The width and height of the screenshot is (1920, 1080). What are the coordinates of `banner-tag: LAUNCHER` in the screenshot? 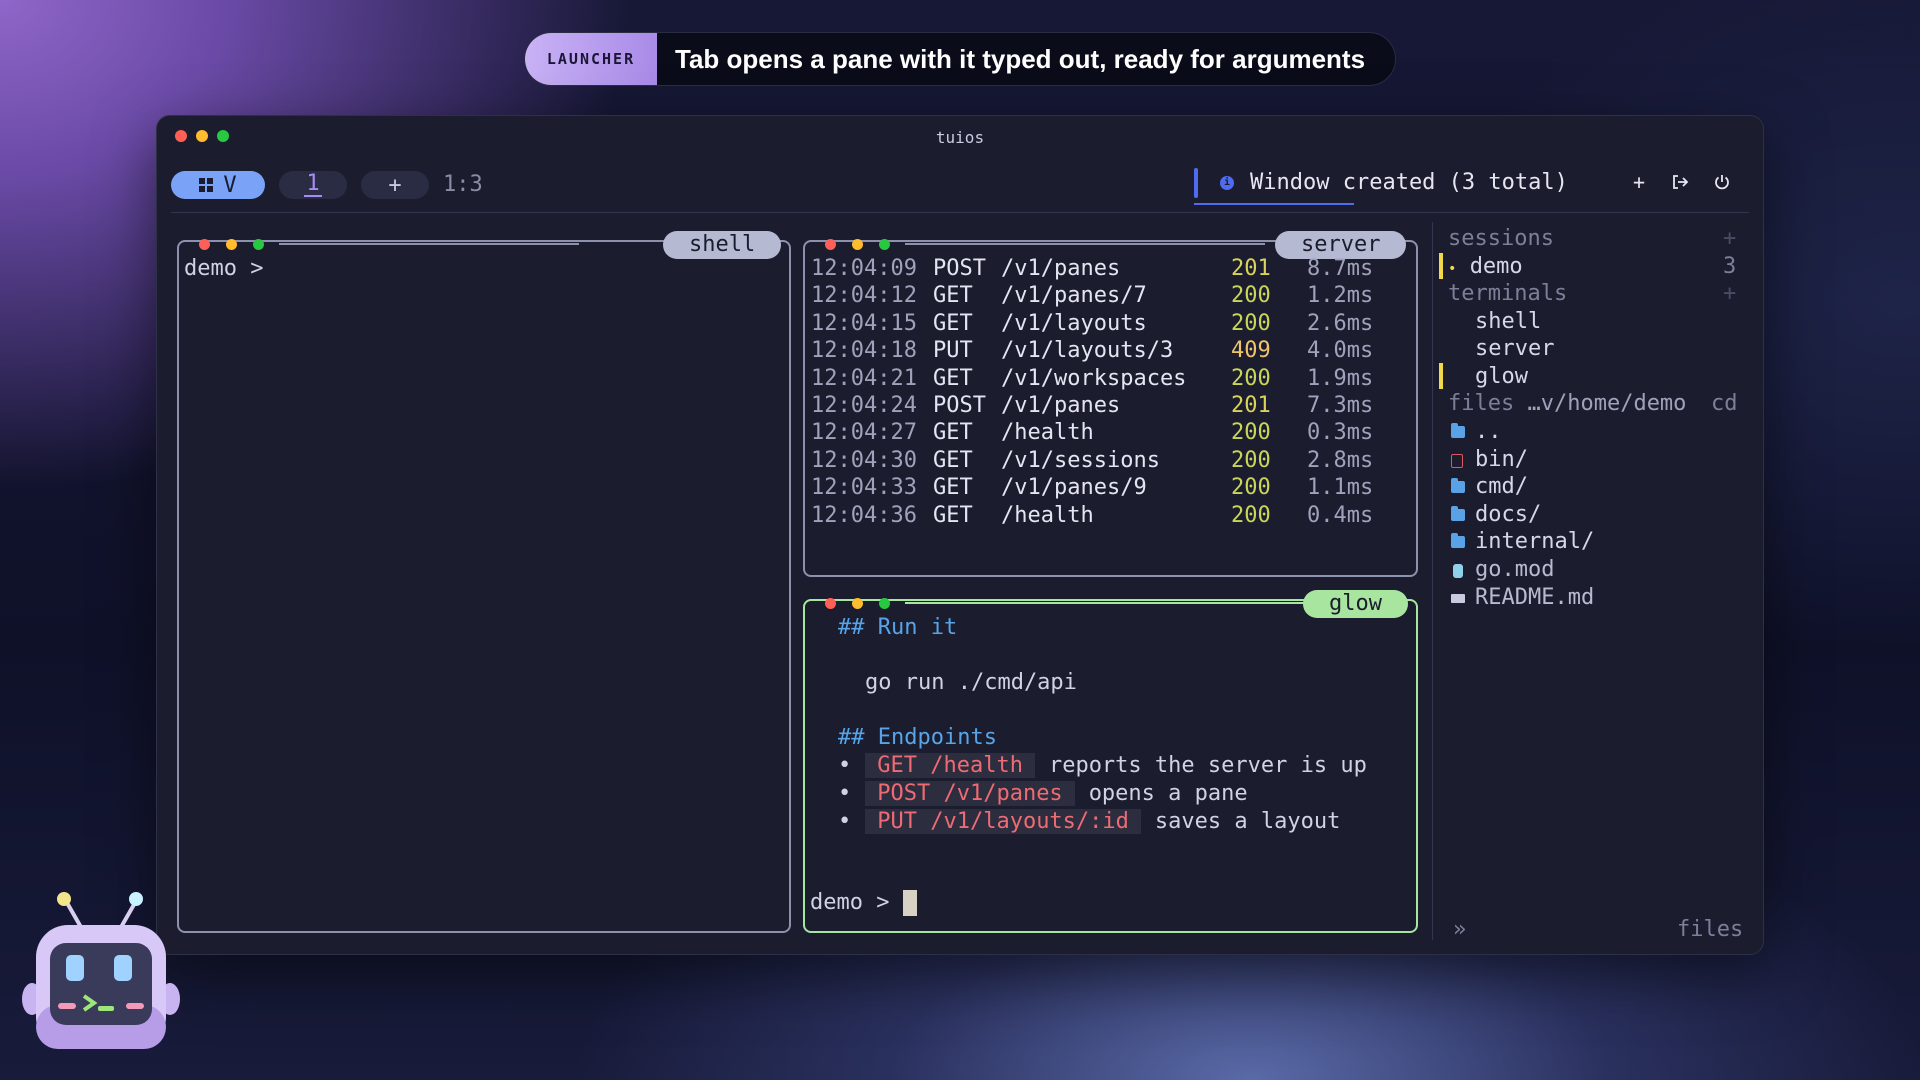 It's located at (591, 59).